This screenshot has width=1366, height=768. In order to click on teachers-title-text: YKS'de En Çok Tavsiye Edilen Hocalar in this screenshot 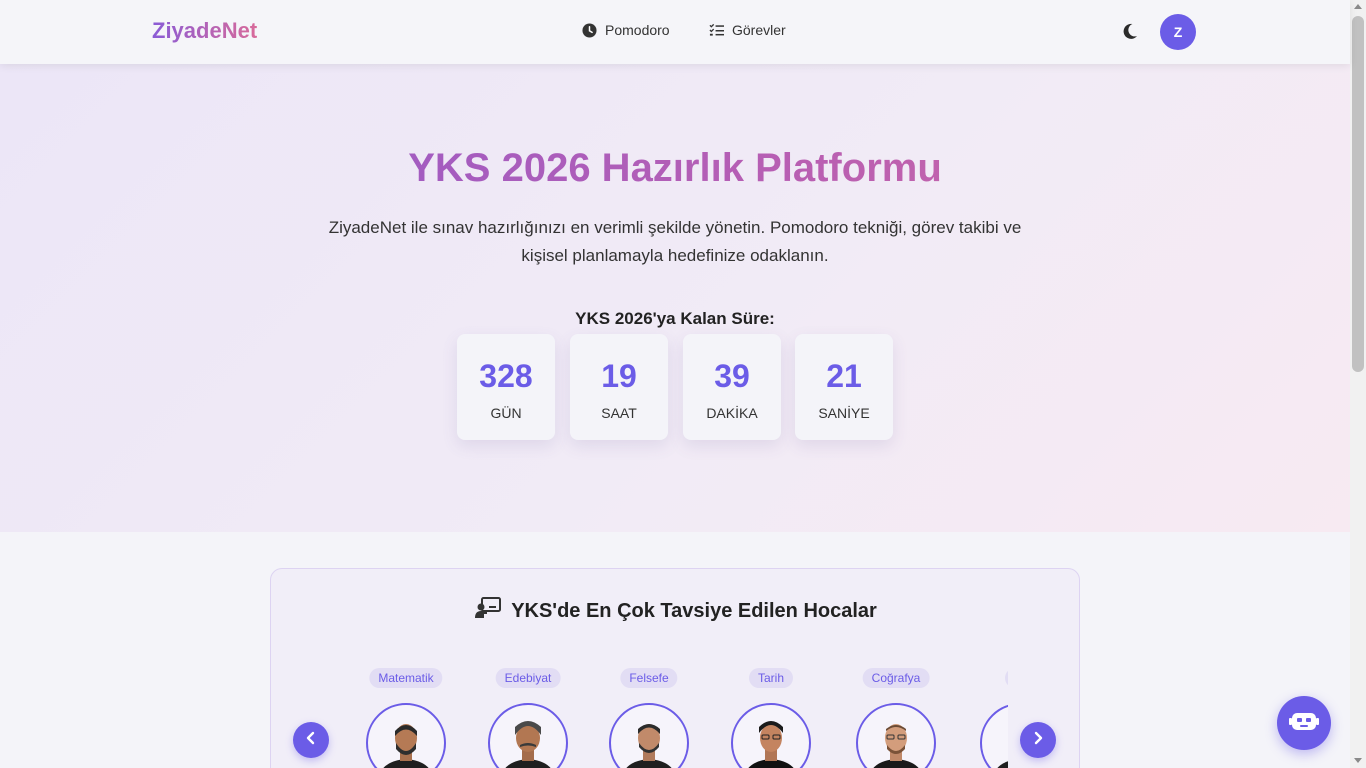, I will do `click(694, 610)`.